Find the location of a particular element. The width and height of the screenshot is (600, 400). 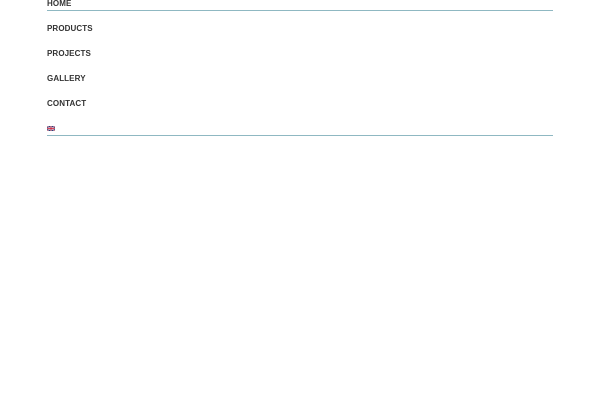

nav-divider-top is located at coordinates (300, 10).